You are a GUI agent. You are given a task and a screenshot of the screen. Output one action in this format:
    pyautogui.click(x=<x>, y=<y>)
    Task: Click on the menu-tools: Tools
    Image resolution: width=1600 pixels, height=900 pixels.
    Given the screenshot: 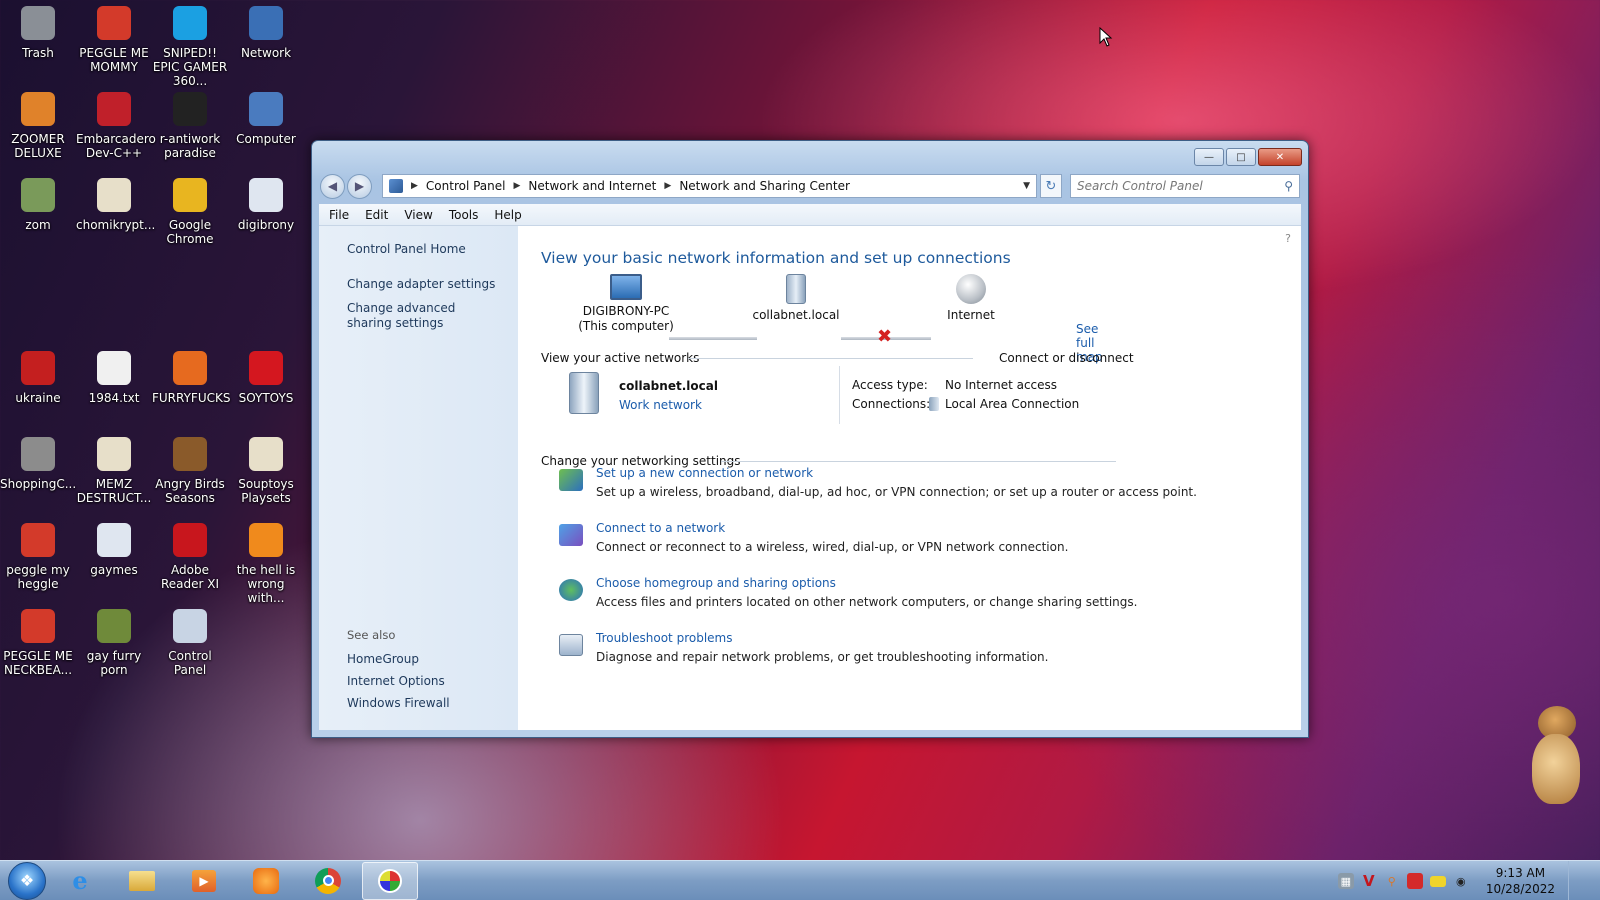 What is the action you would take?
    pyautogui.click(x=464, y=215)
    